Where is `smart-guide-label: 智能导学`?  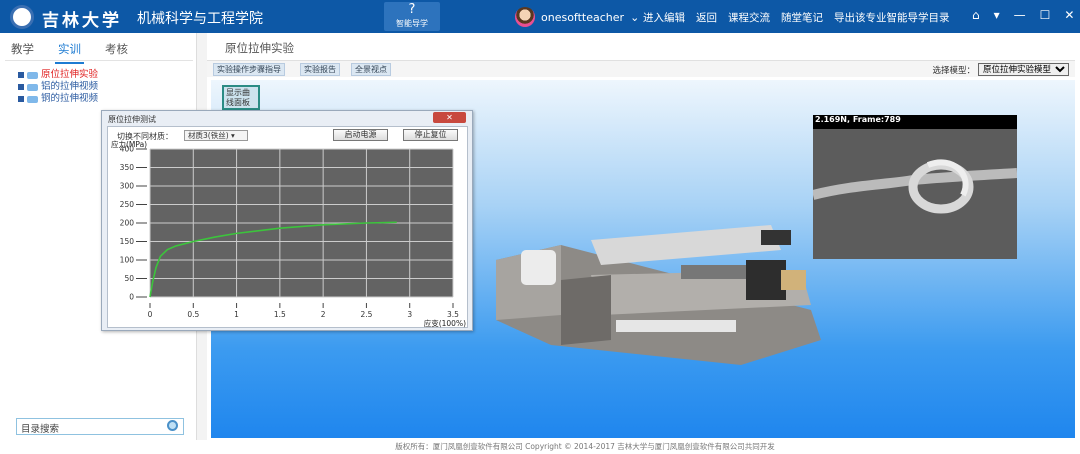 smart-guide-label: 智能导学 is located at coordinates (412, 23).